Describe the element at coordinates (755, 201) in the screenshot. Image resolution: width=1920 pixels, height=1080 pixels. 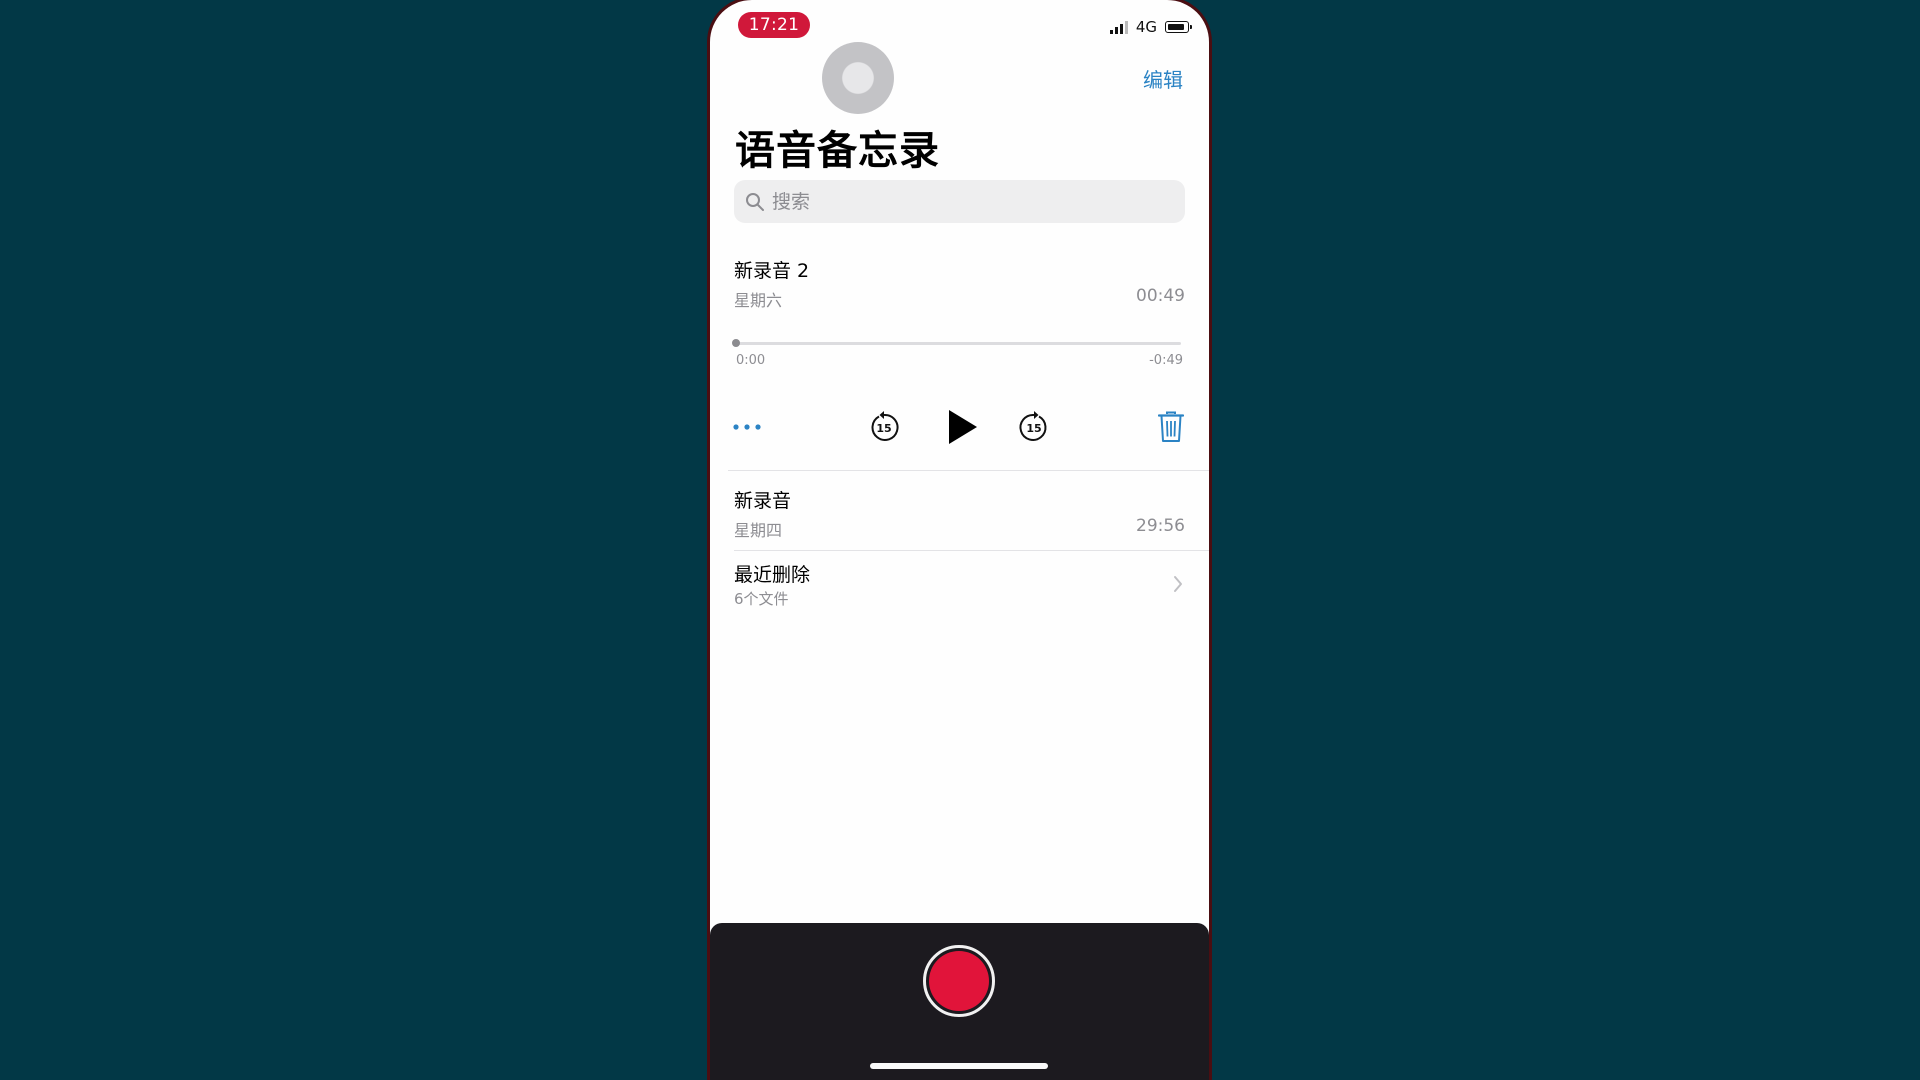
I see `search-icon` at that location.